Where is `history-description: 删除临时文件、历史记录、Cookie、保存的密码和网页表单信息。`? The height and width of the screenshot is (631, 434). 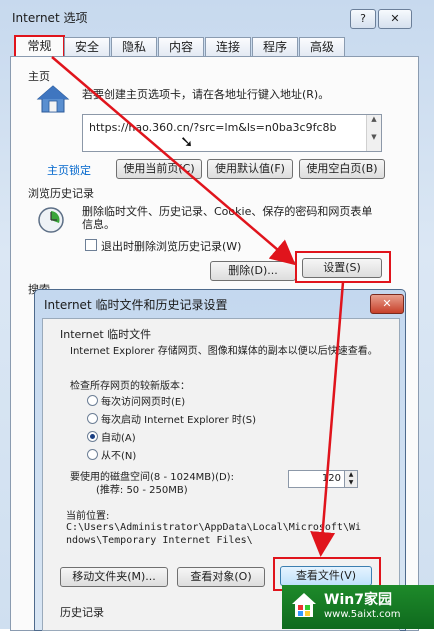 history-description: 删除临时文件、历史记录、Cookie、保存的密码和网页表单信息。 is located at coordinates (227, 218).